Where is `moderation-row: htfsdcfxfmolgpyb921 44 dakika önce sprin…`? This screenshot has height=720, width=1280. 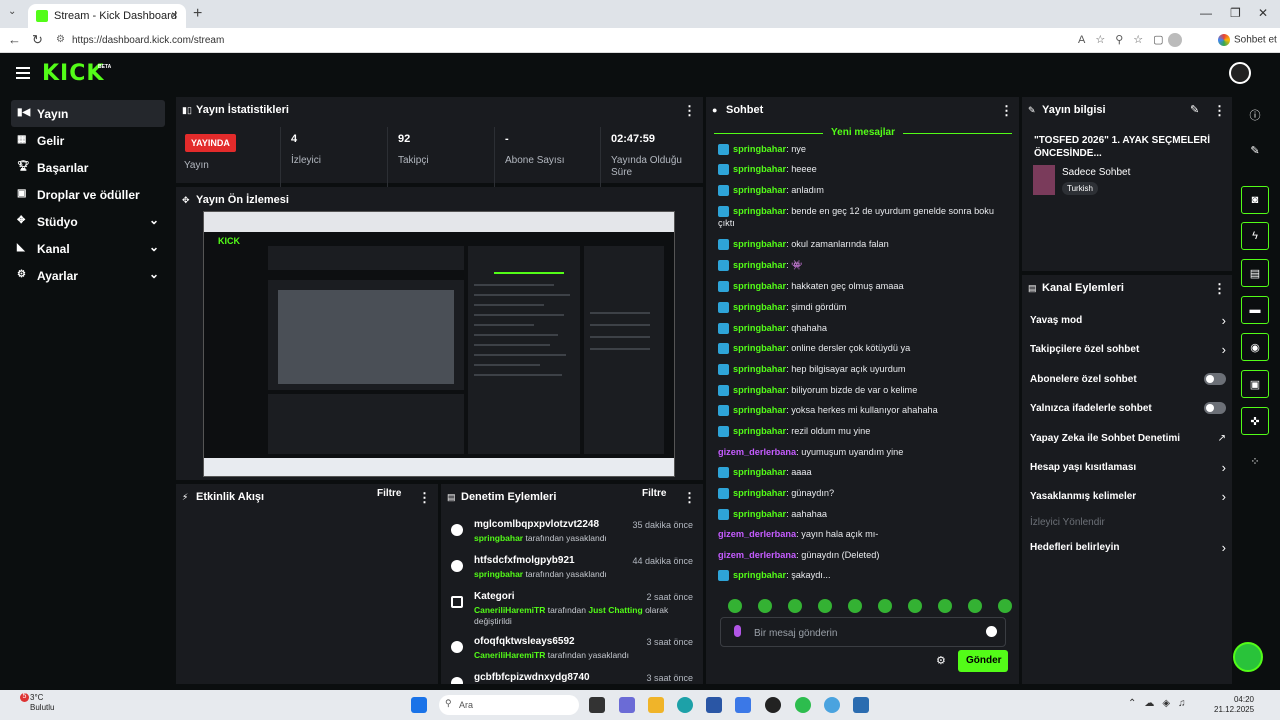 moderation-row: htfsdcfxfmolgpyb921 44 dakika önce sprin… is located at coordinates (572, 571).